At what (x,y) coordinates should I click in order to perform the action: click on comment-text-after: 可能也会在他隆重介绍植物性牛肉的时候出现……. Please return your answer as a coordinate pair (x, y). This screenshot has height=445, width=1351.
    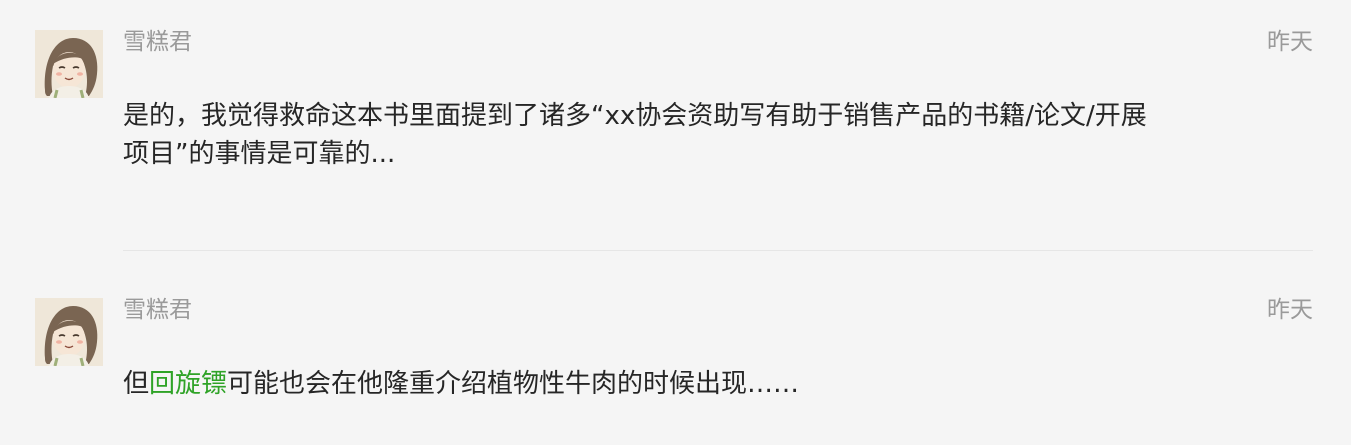
    Looking at the image, I should click on (513, 384).